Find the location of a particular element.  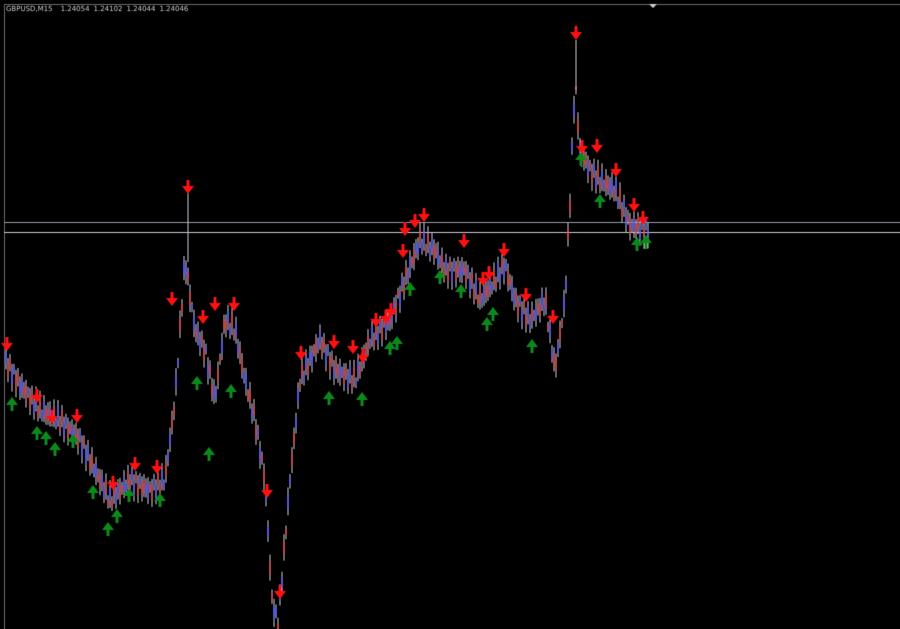

scroll-marker-icon is located at coordinates (653, 6).